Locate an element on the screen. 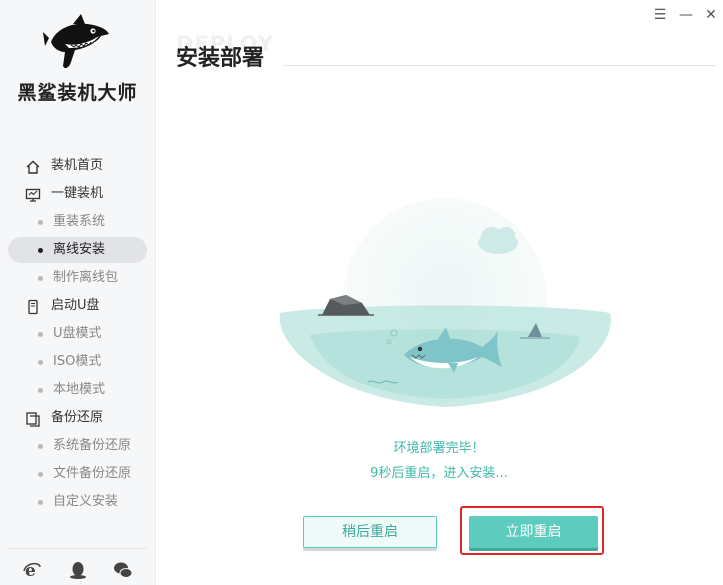 This screenshot has width=723, height=585. backup-icon is located at coordinates (33, 419).